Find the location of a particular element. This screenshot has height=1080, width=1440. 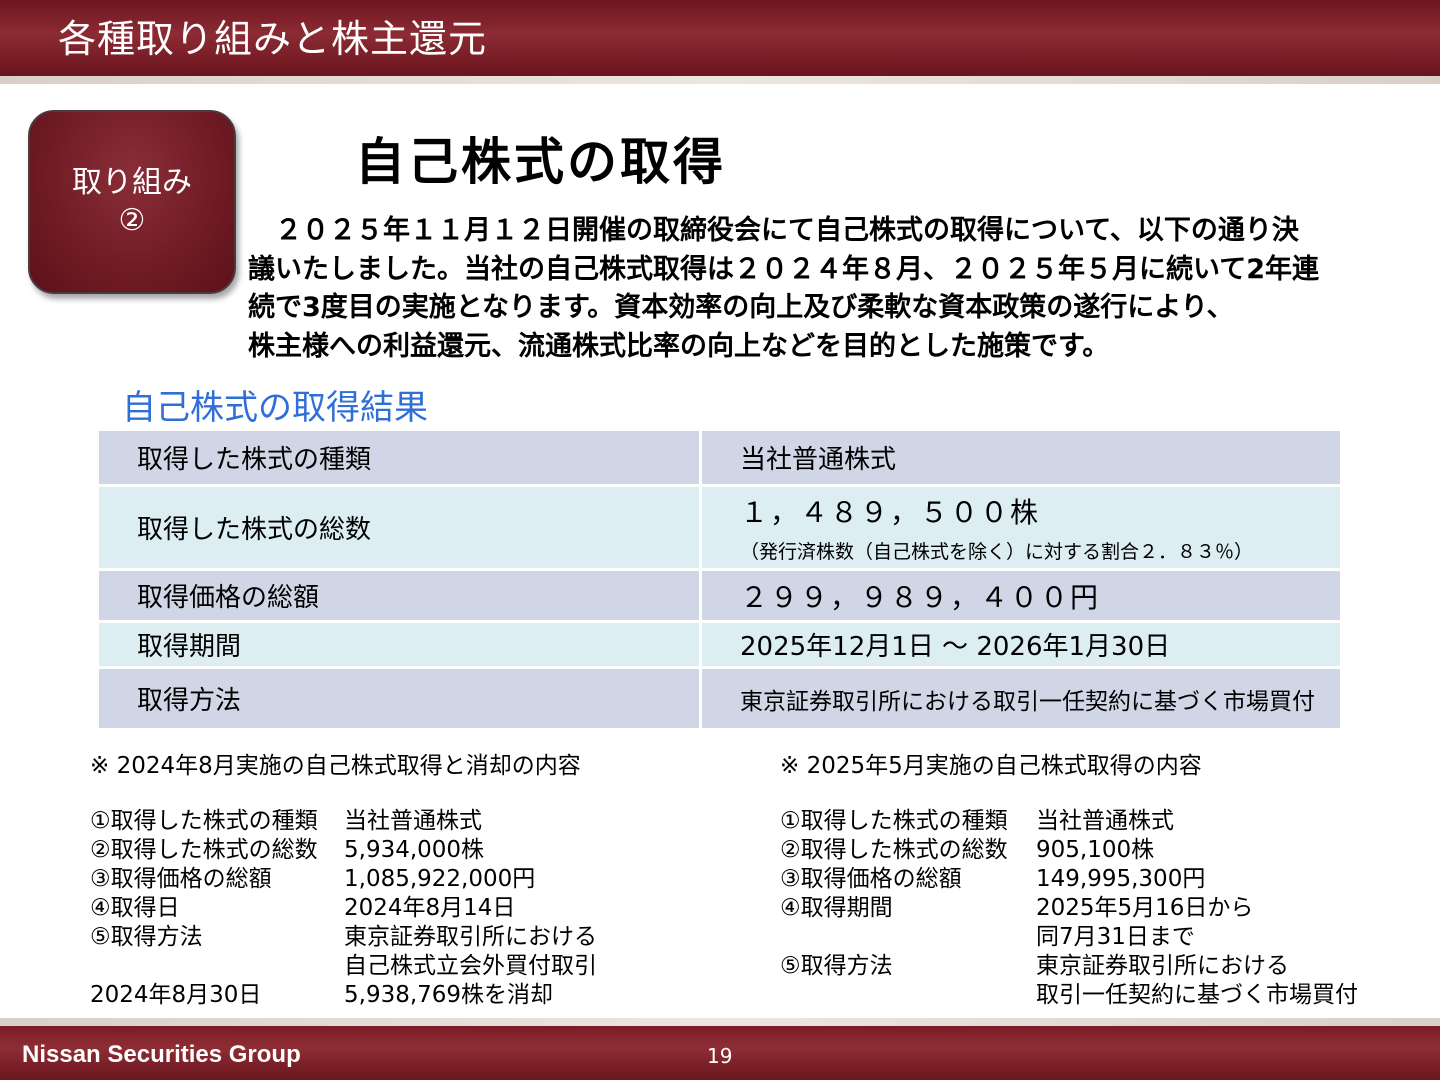

row-value-note: （発行済株数（自己株式を除く）に対する割合２．８３％） is located at coordinates (997, 552).